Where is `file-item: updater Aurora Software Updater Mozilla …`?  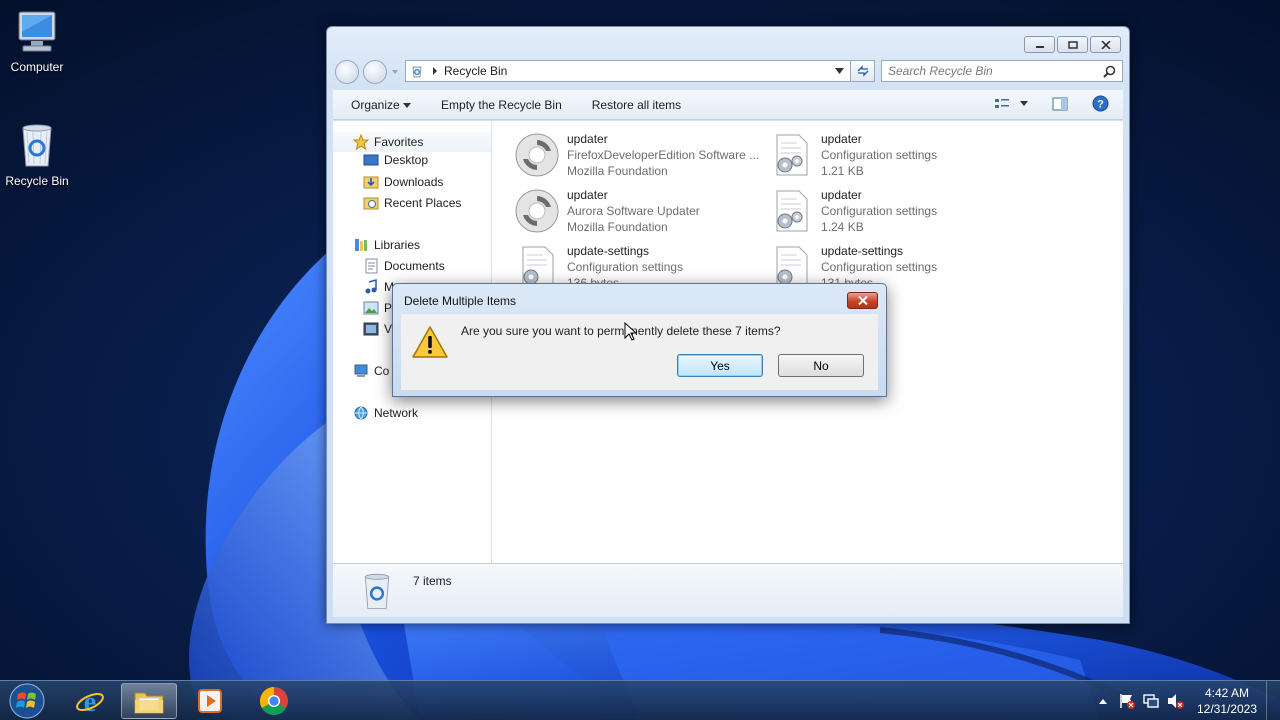 file-item: updater Aurora Software Updater Mozilla … is located at coordinates (638, 214).